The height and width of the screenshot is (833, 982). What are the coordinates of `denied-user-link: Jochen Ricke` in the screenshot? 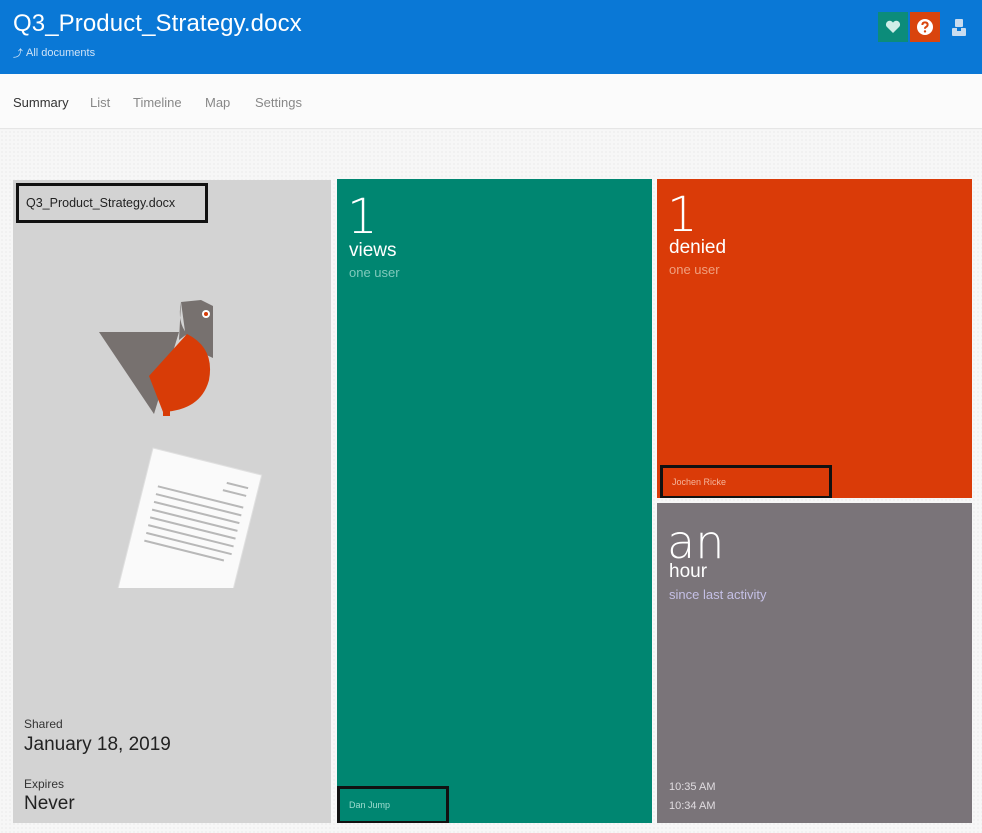 It's located at (746, 481).